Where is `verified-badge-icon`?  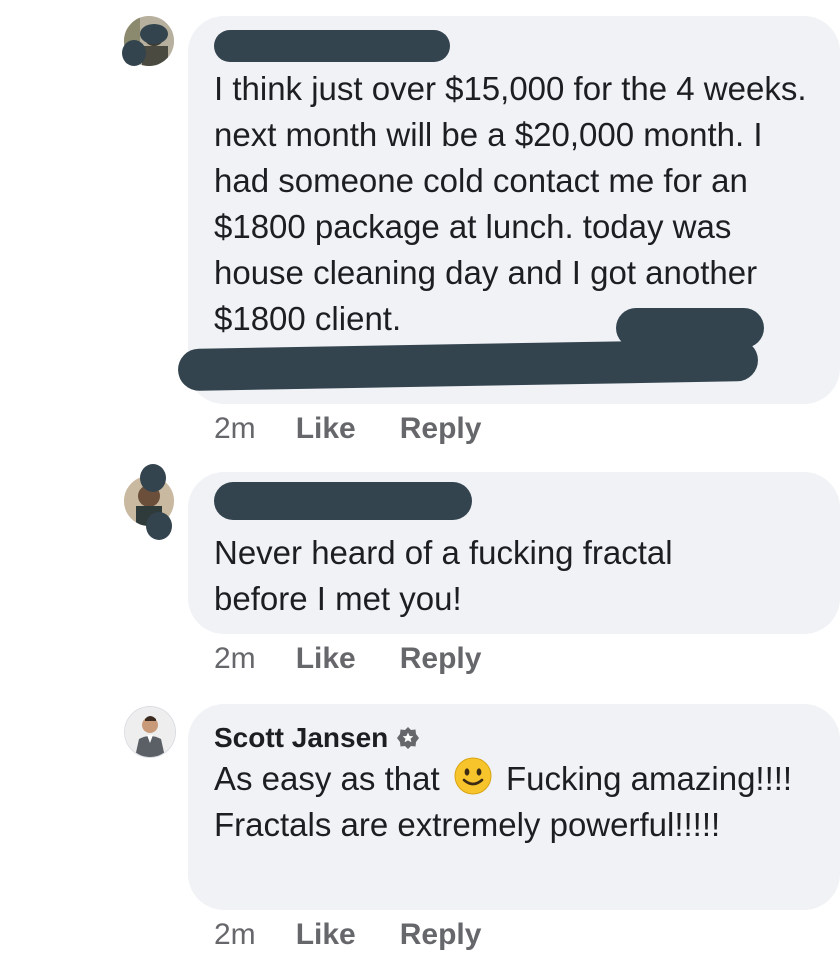 verified-badge-icon is located at coordinates (408, 738).